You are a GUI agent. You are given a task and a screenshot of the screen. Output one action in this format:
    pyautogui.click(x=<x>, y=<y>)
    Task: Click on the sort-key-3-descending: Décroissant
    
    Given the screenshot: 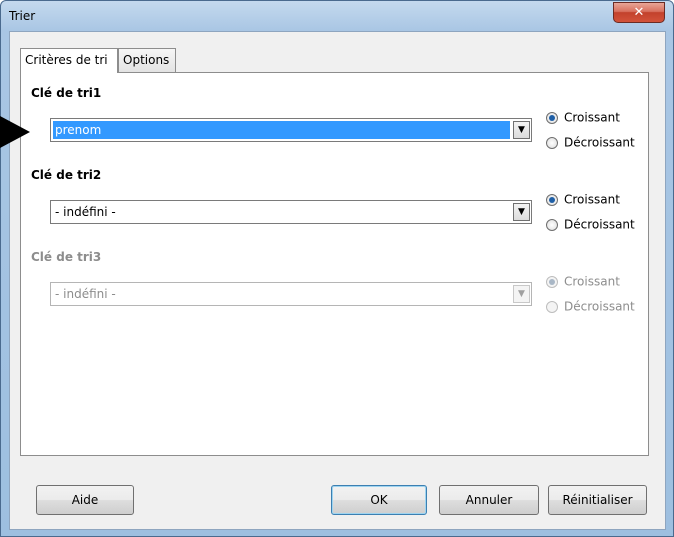 What is the action you would take?
    pyautogui.click(x=590, y=308)
    